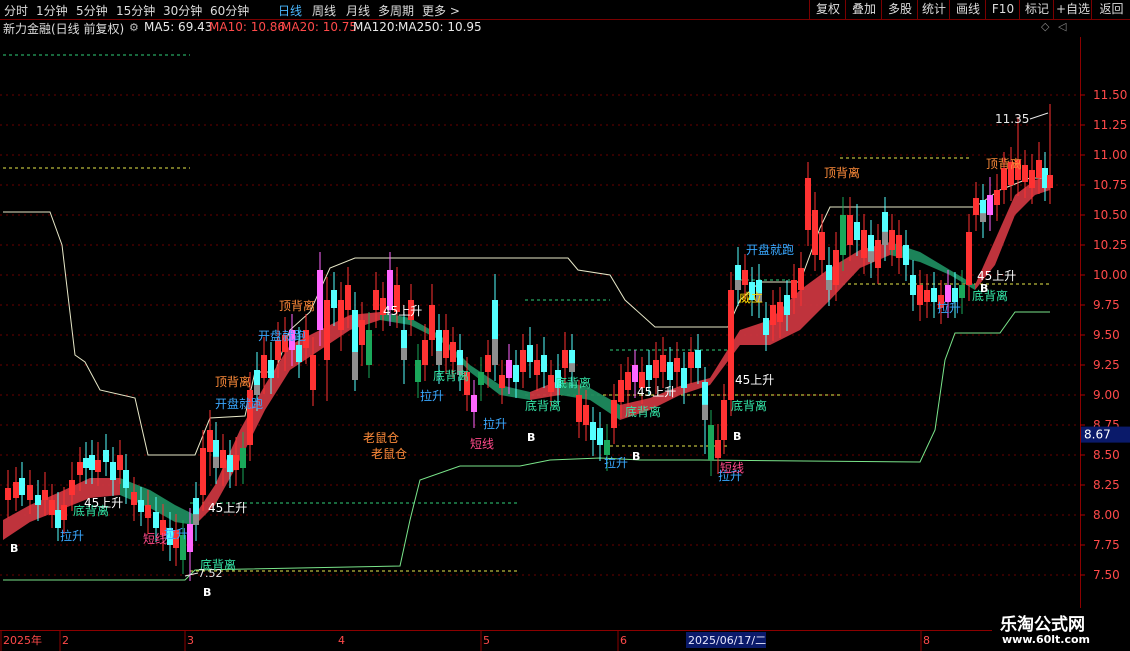 This screenshot has height=651, width=1130. I want to click on draw-line-button: 画线, so click(967, 9).